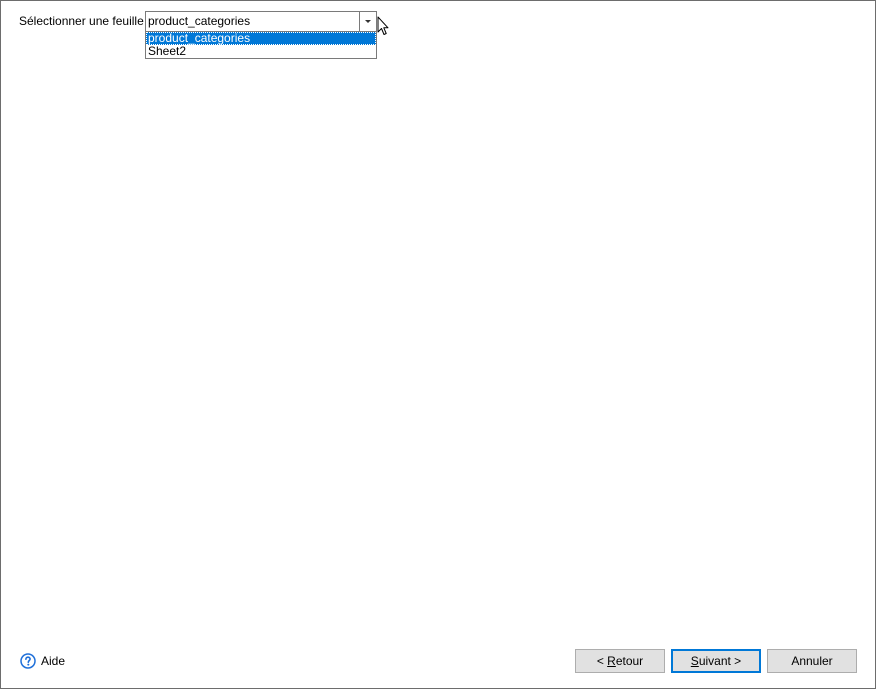 The image size is (876, 689). I want to click on sheet-selector-label: Sélectionner une feuille, so click(81, 21).